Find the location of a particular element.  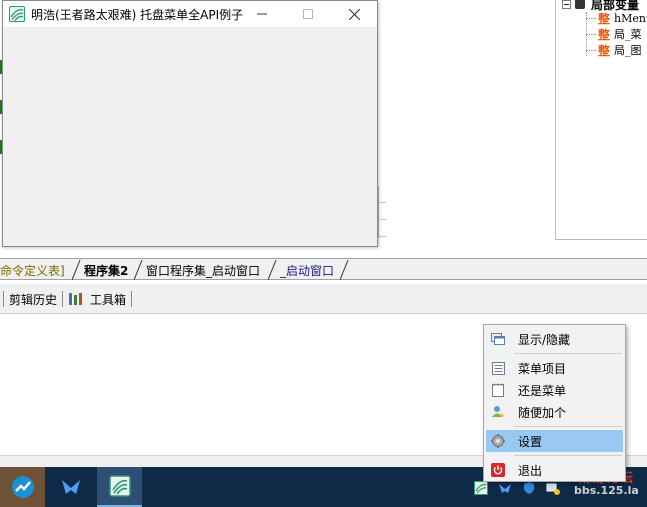

tree-item-label: 局_菜 is located at coordinates (628, 34).